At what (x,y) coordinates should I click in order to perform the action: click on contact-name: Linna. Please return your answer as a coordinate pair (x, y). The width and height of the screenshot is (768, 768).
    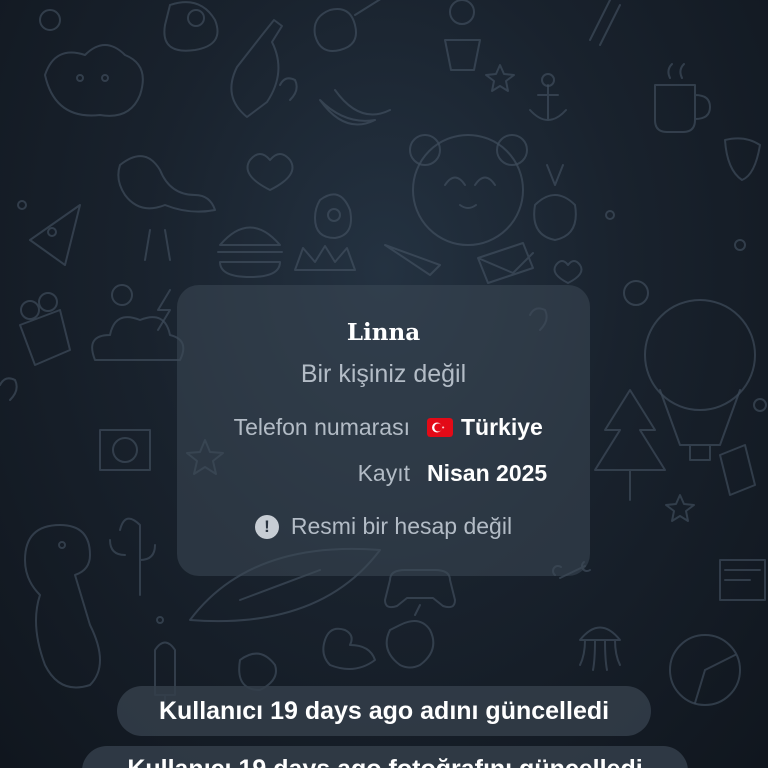
    Looking at the image, I should click on (383, 332).